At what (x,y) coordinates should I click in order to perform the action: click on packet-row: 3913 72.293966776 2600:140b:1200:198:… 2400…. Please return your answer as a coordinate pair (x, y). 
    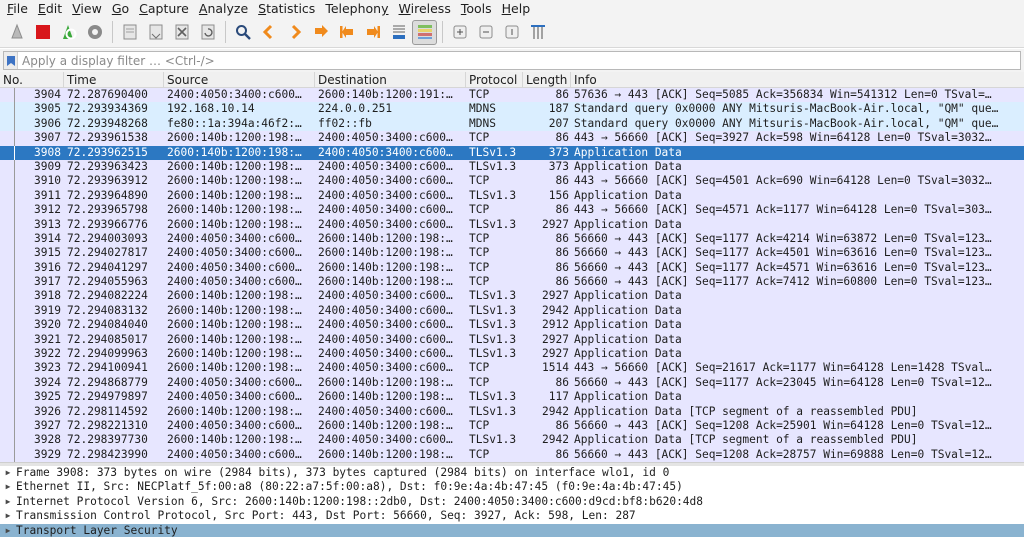
    Looking at the image, I should click on (512, 224).